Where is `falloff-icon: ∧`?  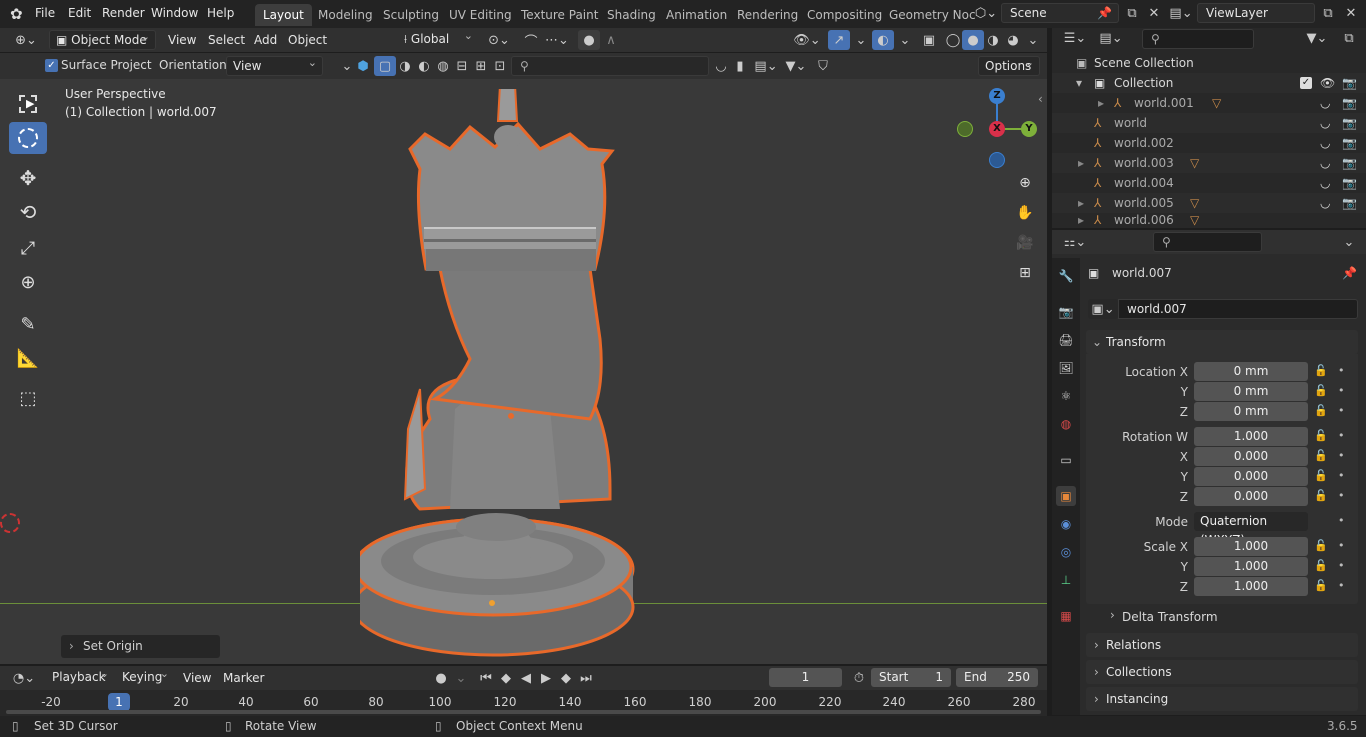 falloff-icon: ∧ is located at coordinates (611, 40).